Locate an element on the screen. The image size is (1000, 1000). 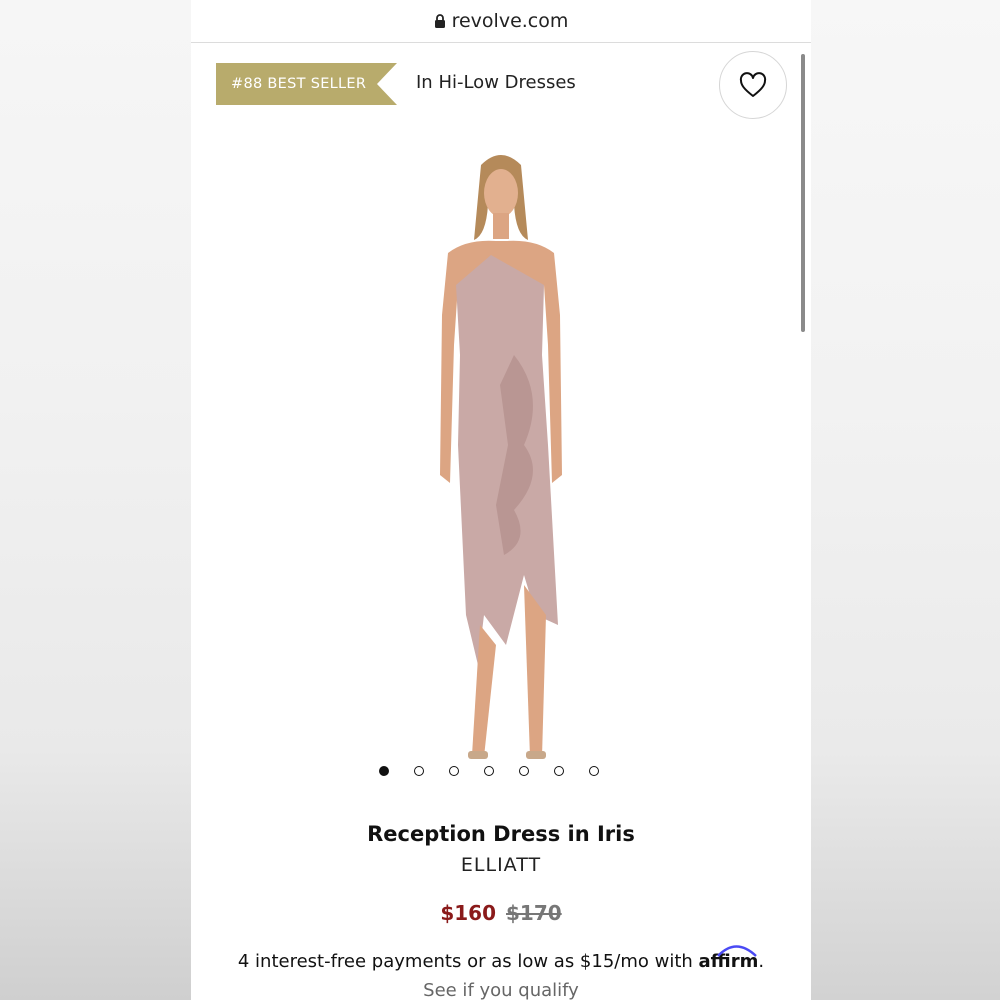
product-title: Reception Dress in Iris is located at coordinates (501, 834).